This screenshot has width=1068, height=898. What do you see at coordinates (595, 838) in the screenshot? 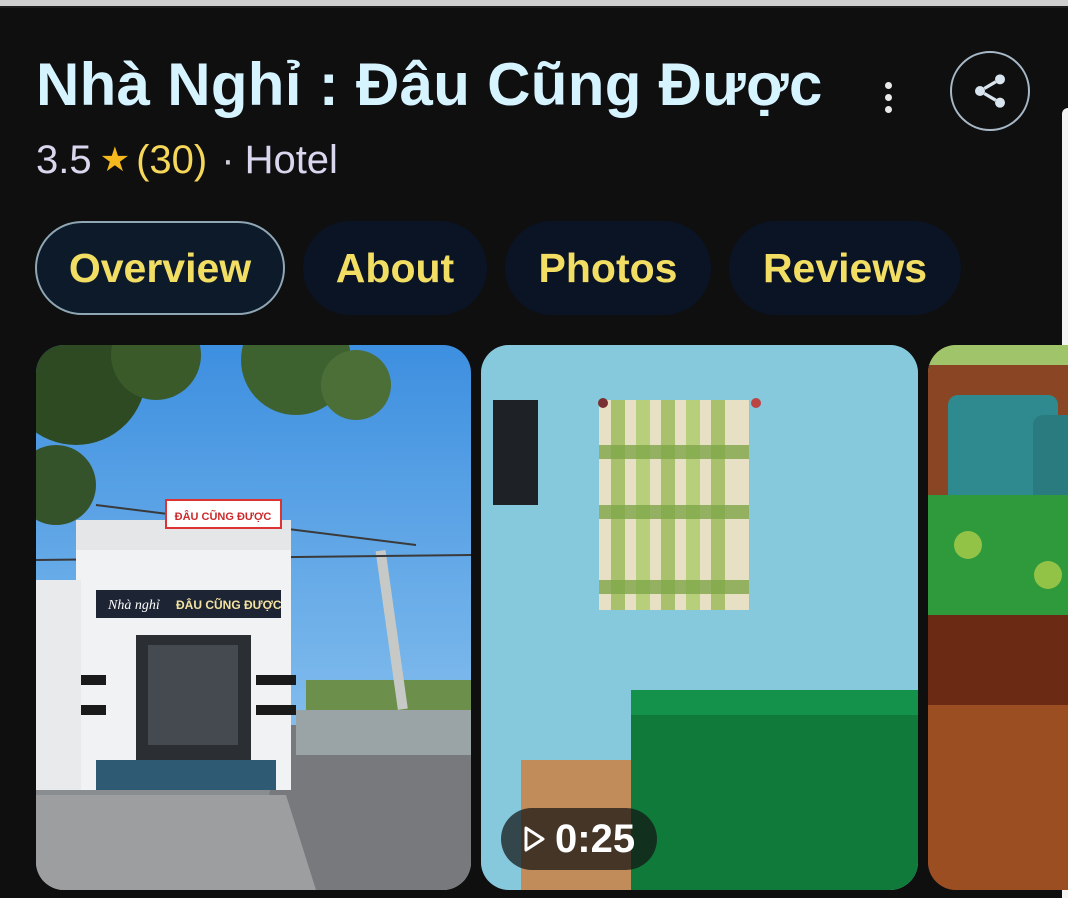
I see `video-duration: 0:25` at bounding box center [595, 838].